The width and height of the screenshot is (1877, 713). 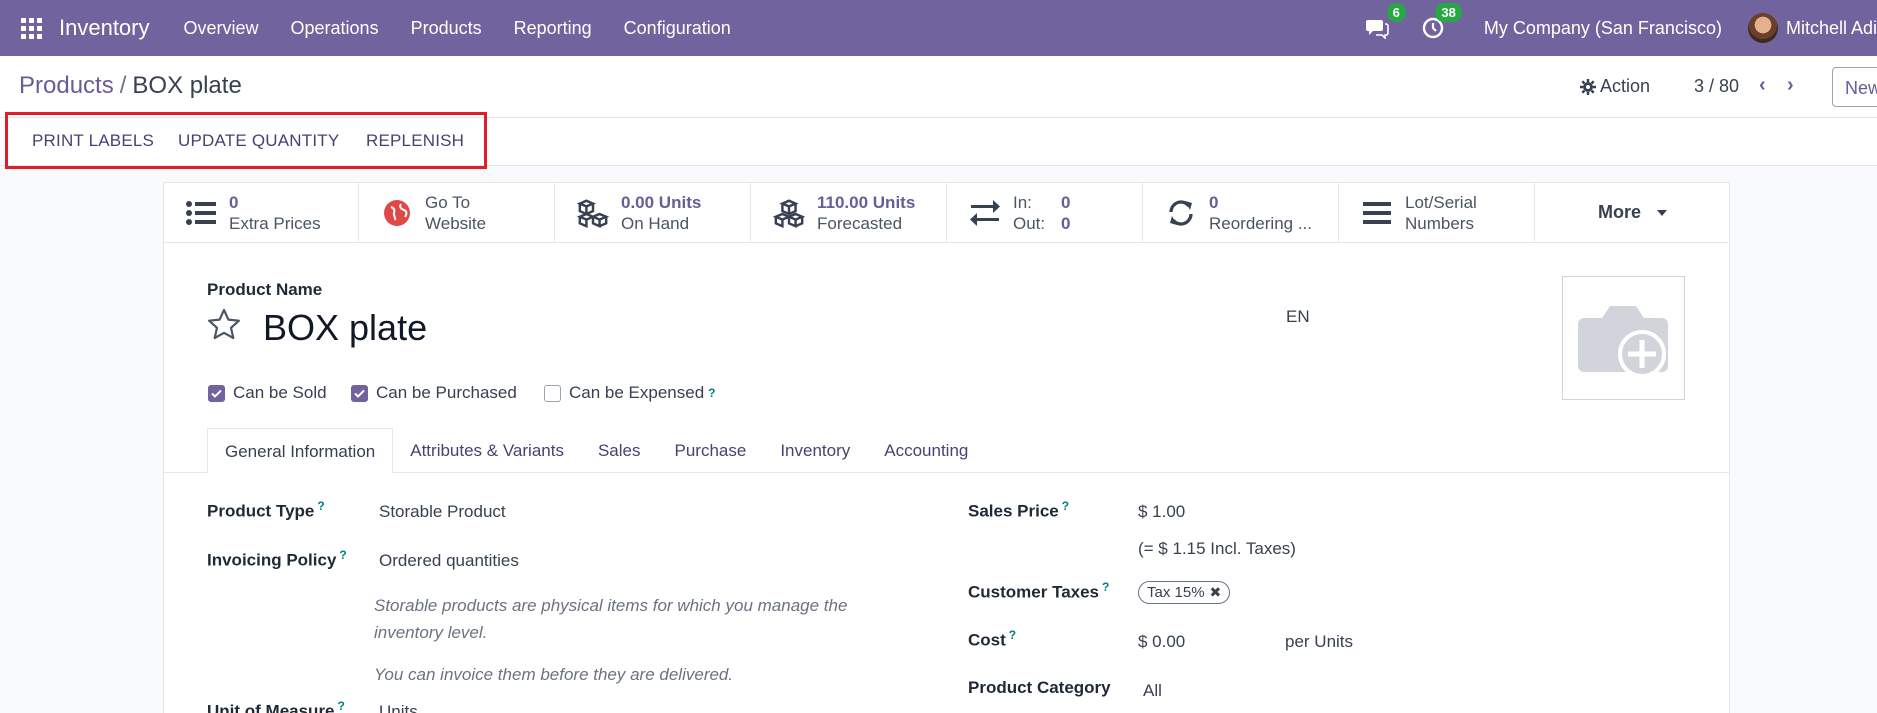 I want to click on menu-reporting: Reporting, so click(x=553, y=28).